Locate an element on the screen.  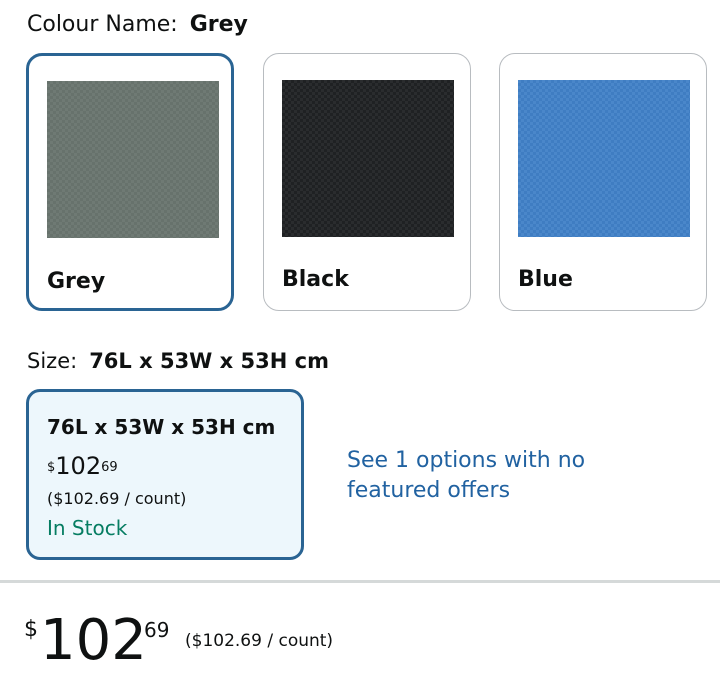
colour-name-value: Grey is located at coordinates (218, 24).